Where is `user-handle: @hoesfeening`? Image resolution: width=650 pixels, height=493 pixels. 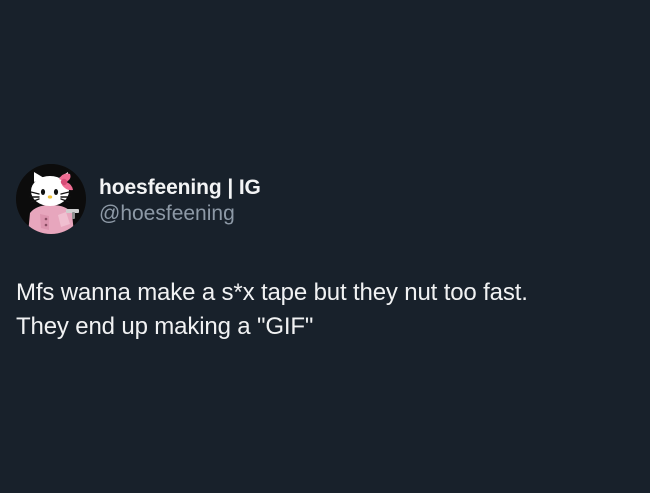 user-handle: @hoesfeening is located at coordinates (180, 213).